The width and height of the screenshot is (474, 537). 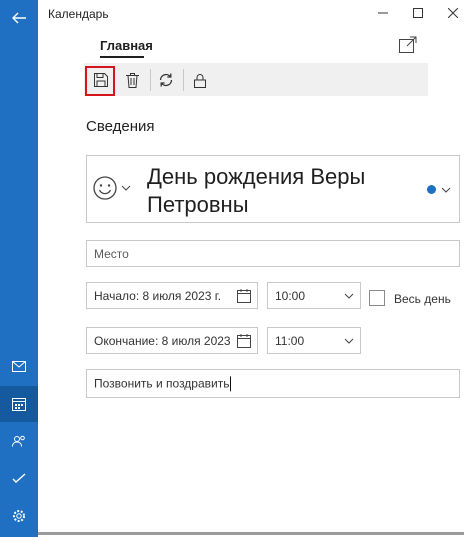 What do you see at coordinates (122, 57) in the screenshot?
I see `tab-underline` at bounding box center [122, 57].